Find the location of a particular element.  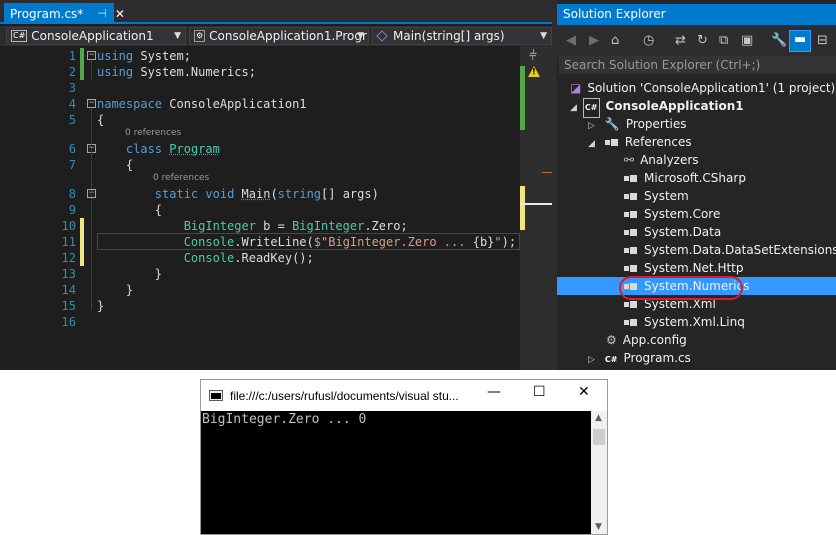

chevron-down-icon: ▼ is located at coordinates (543, 36).